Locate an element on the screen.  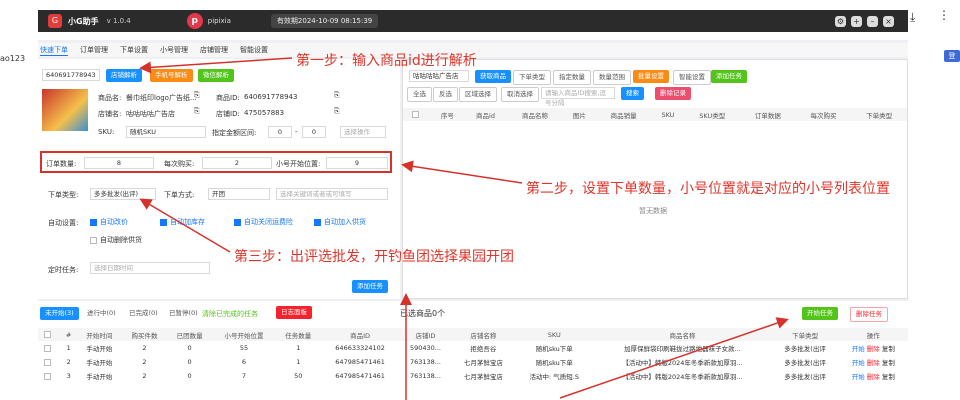
step1-annotation: 第一步：输入商品id进行解析 is located at coordinates (386, 61).